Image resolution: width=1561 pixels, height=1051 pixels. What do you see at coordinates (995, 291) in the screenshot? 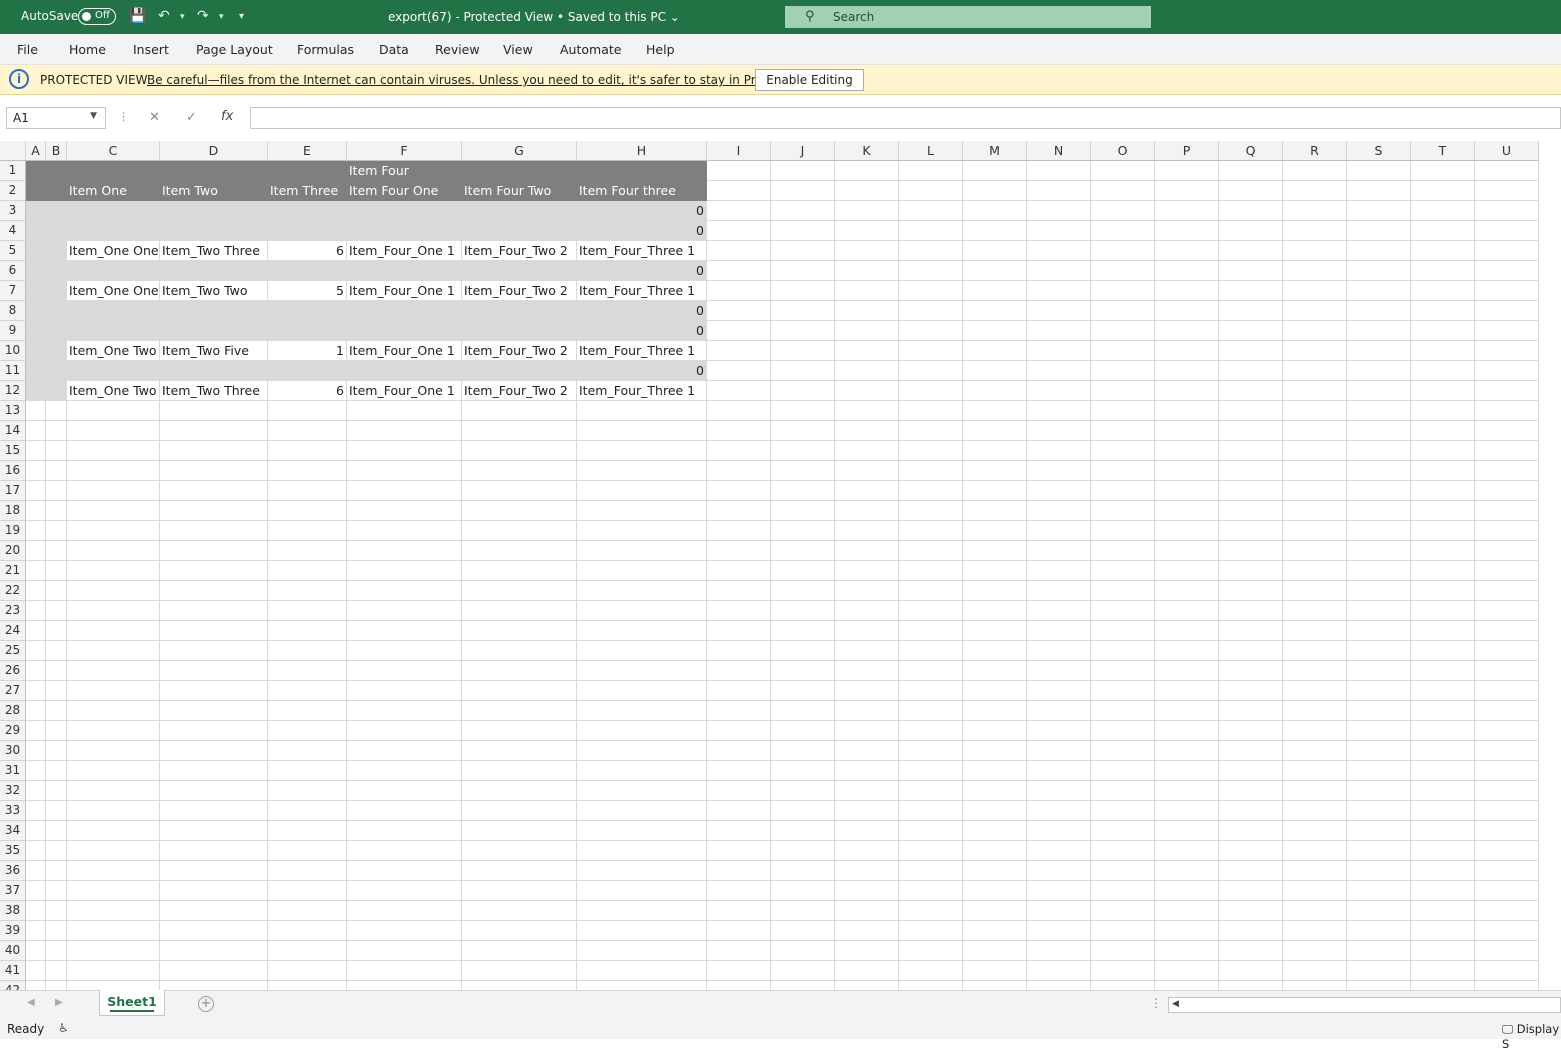
I see `cell-m7` at bounding box center [995, 291].